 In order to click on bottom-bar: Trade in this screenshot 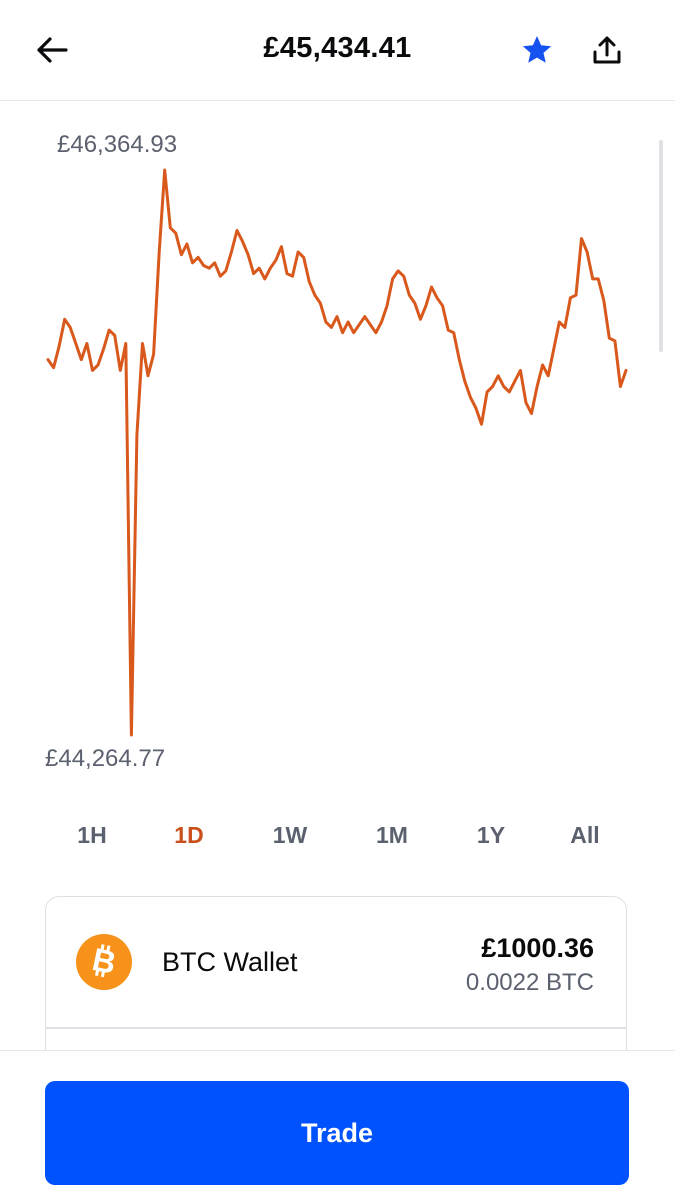, I will do `click(337, 1125)`.